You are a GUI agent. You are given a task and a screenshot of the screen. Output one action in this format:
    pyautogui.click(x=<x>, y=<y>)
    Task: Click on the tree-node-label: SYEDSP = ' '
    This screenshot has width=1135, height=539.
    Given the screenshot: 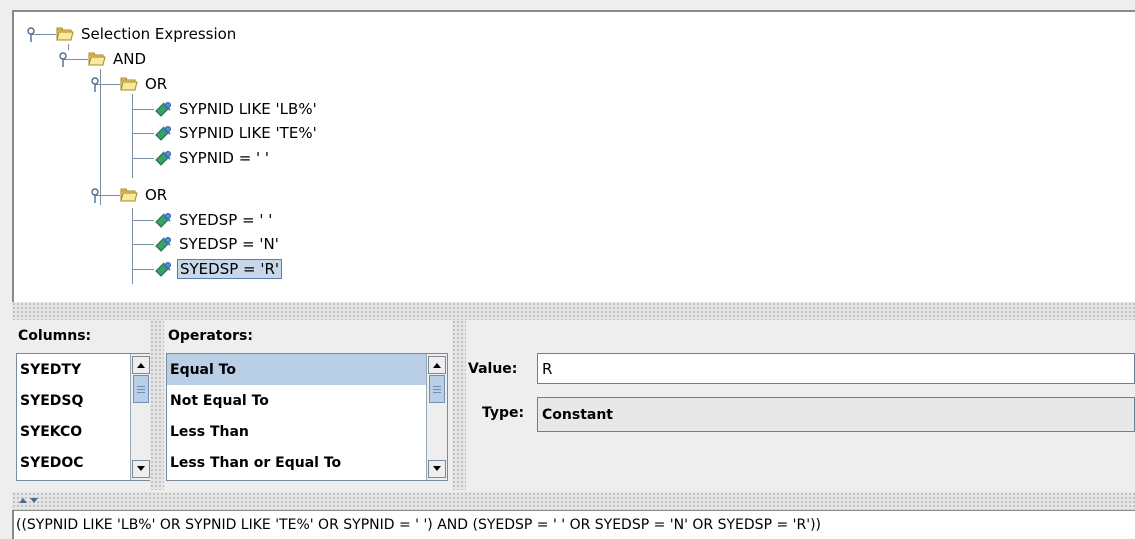 What is the action you would take?
    pyautogui.click(x=226, y=220)
    